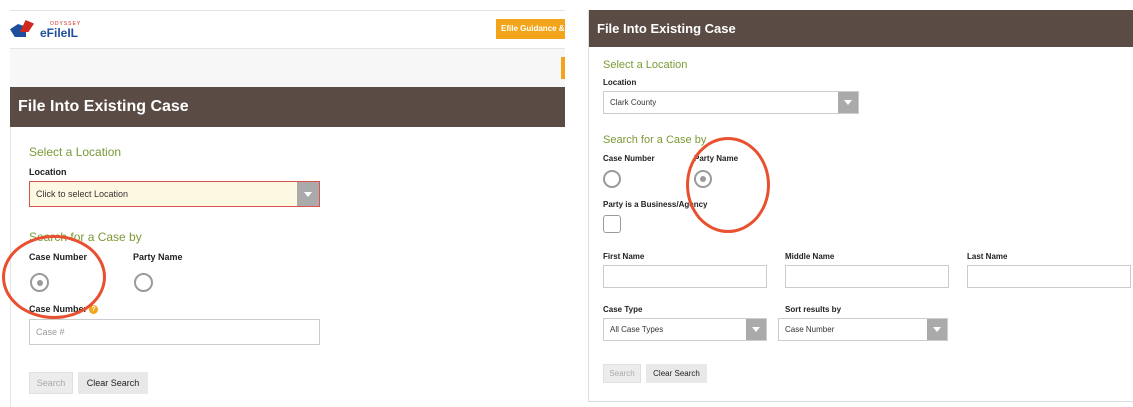 This screenshot has height=407, width=1133. I want to click on location-select-value: Clark County, so click(633, 102).